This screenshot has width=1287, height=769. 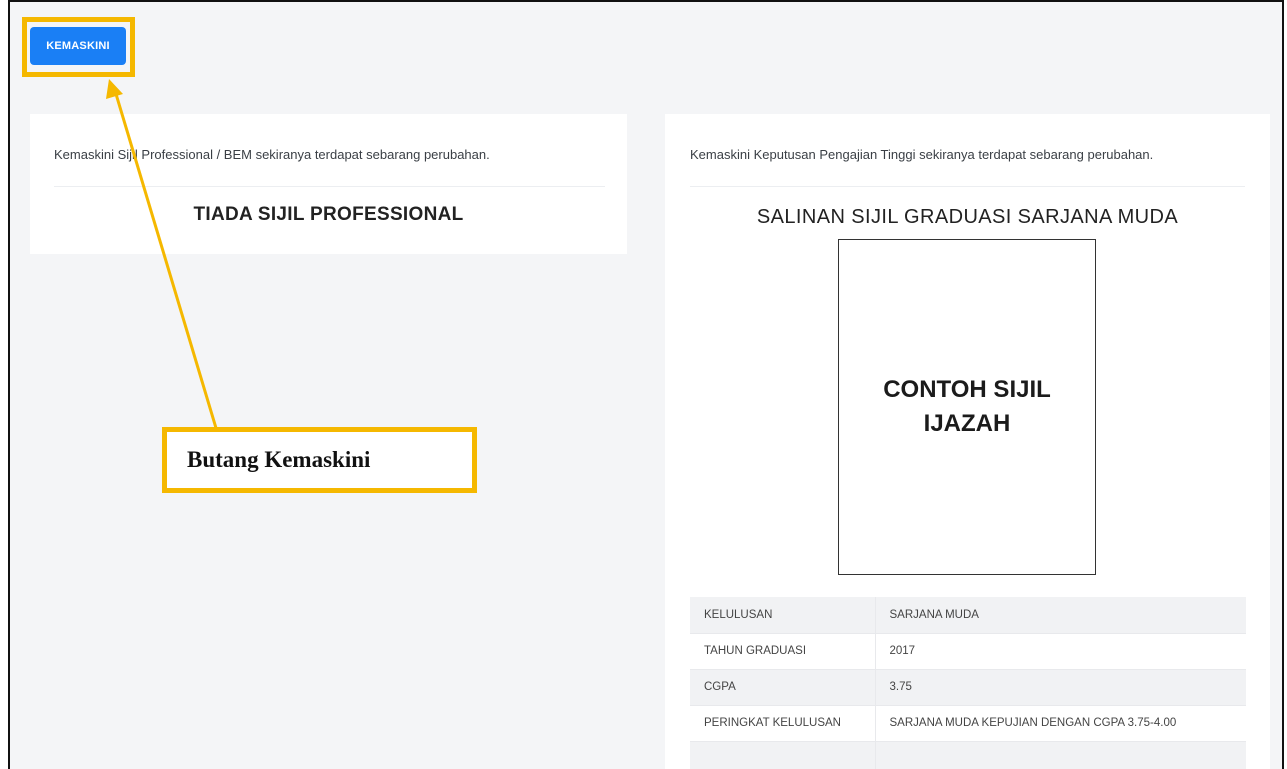 What do you see at coordinates (166, 261) in the screenshot?
I see `arrow-line` at bounding box center [166, 261].